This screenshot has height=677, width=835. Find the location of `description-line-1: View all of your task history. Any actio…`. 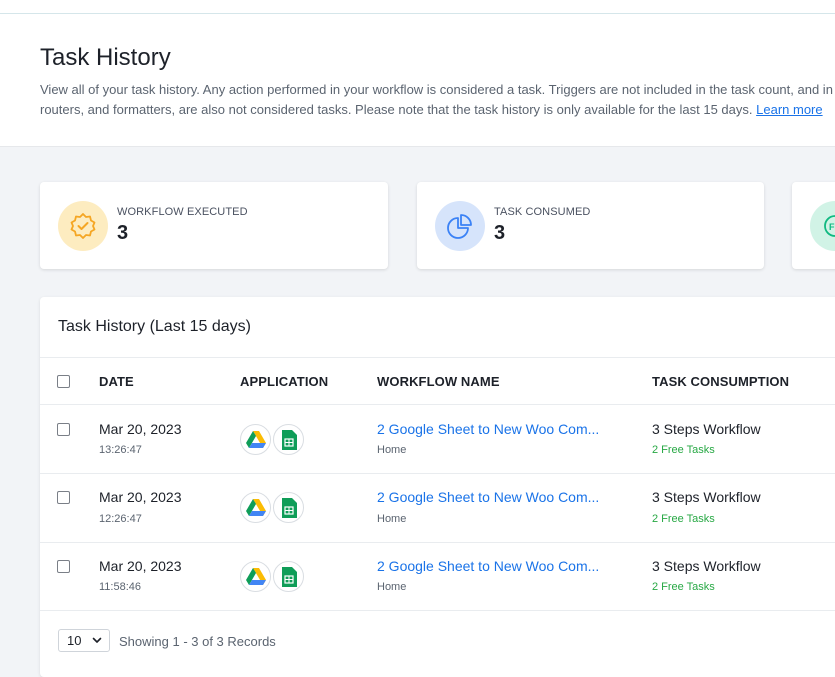

description-line-1: View all of your task history. Any actio… is located at coordinates (436, 89).